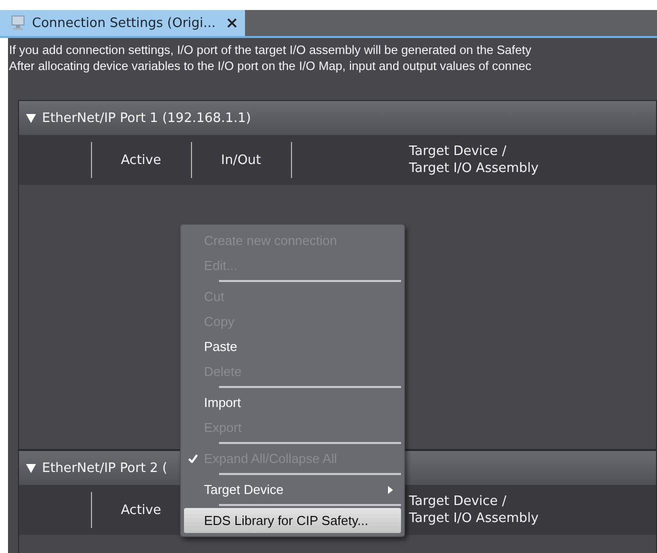  What do you see at coordinates (146, 118) in the screenshot?
I see `port-title: EtherNet/IP Port 1 (192.168.1.1)` at bounding box center [146, 118].